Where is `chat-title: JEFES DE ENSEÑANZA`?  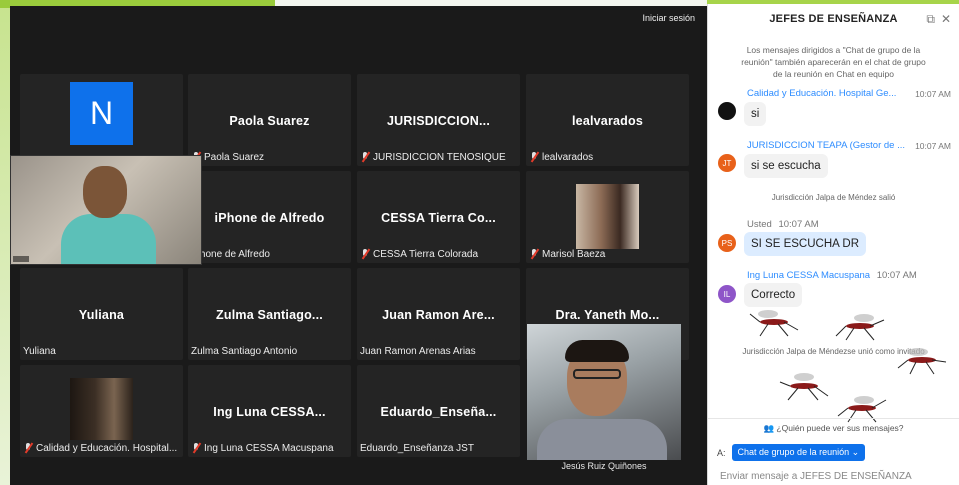
chat-title: JEFES DE ENSEÑANZA is located at coordinates (833, 19).